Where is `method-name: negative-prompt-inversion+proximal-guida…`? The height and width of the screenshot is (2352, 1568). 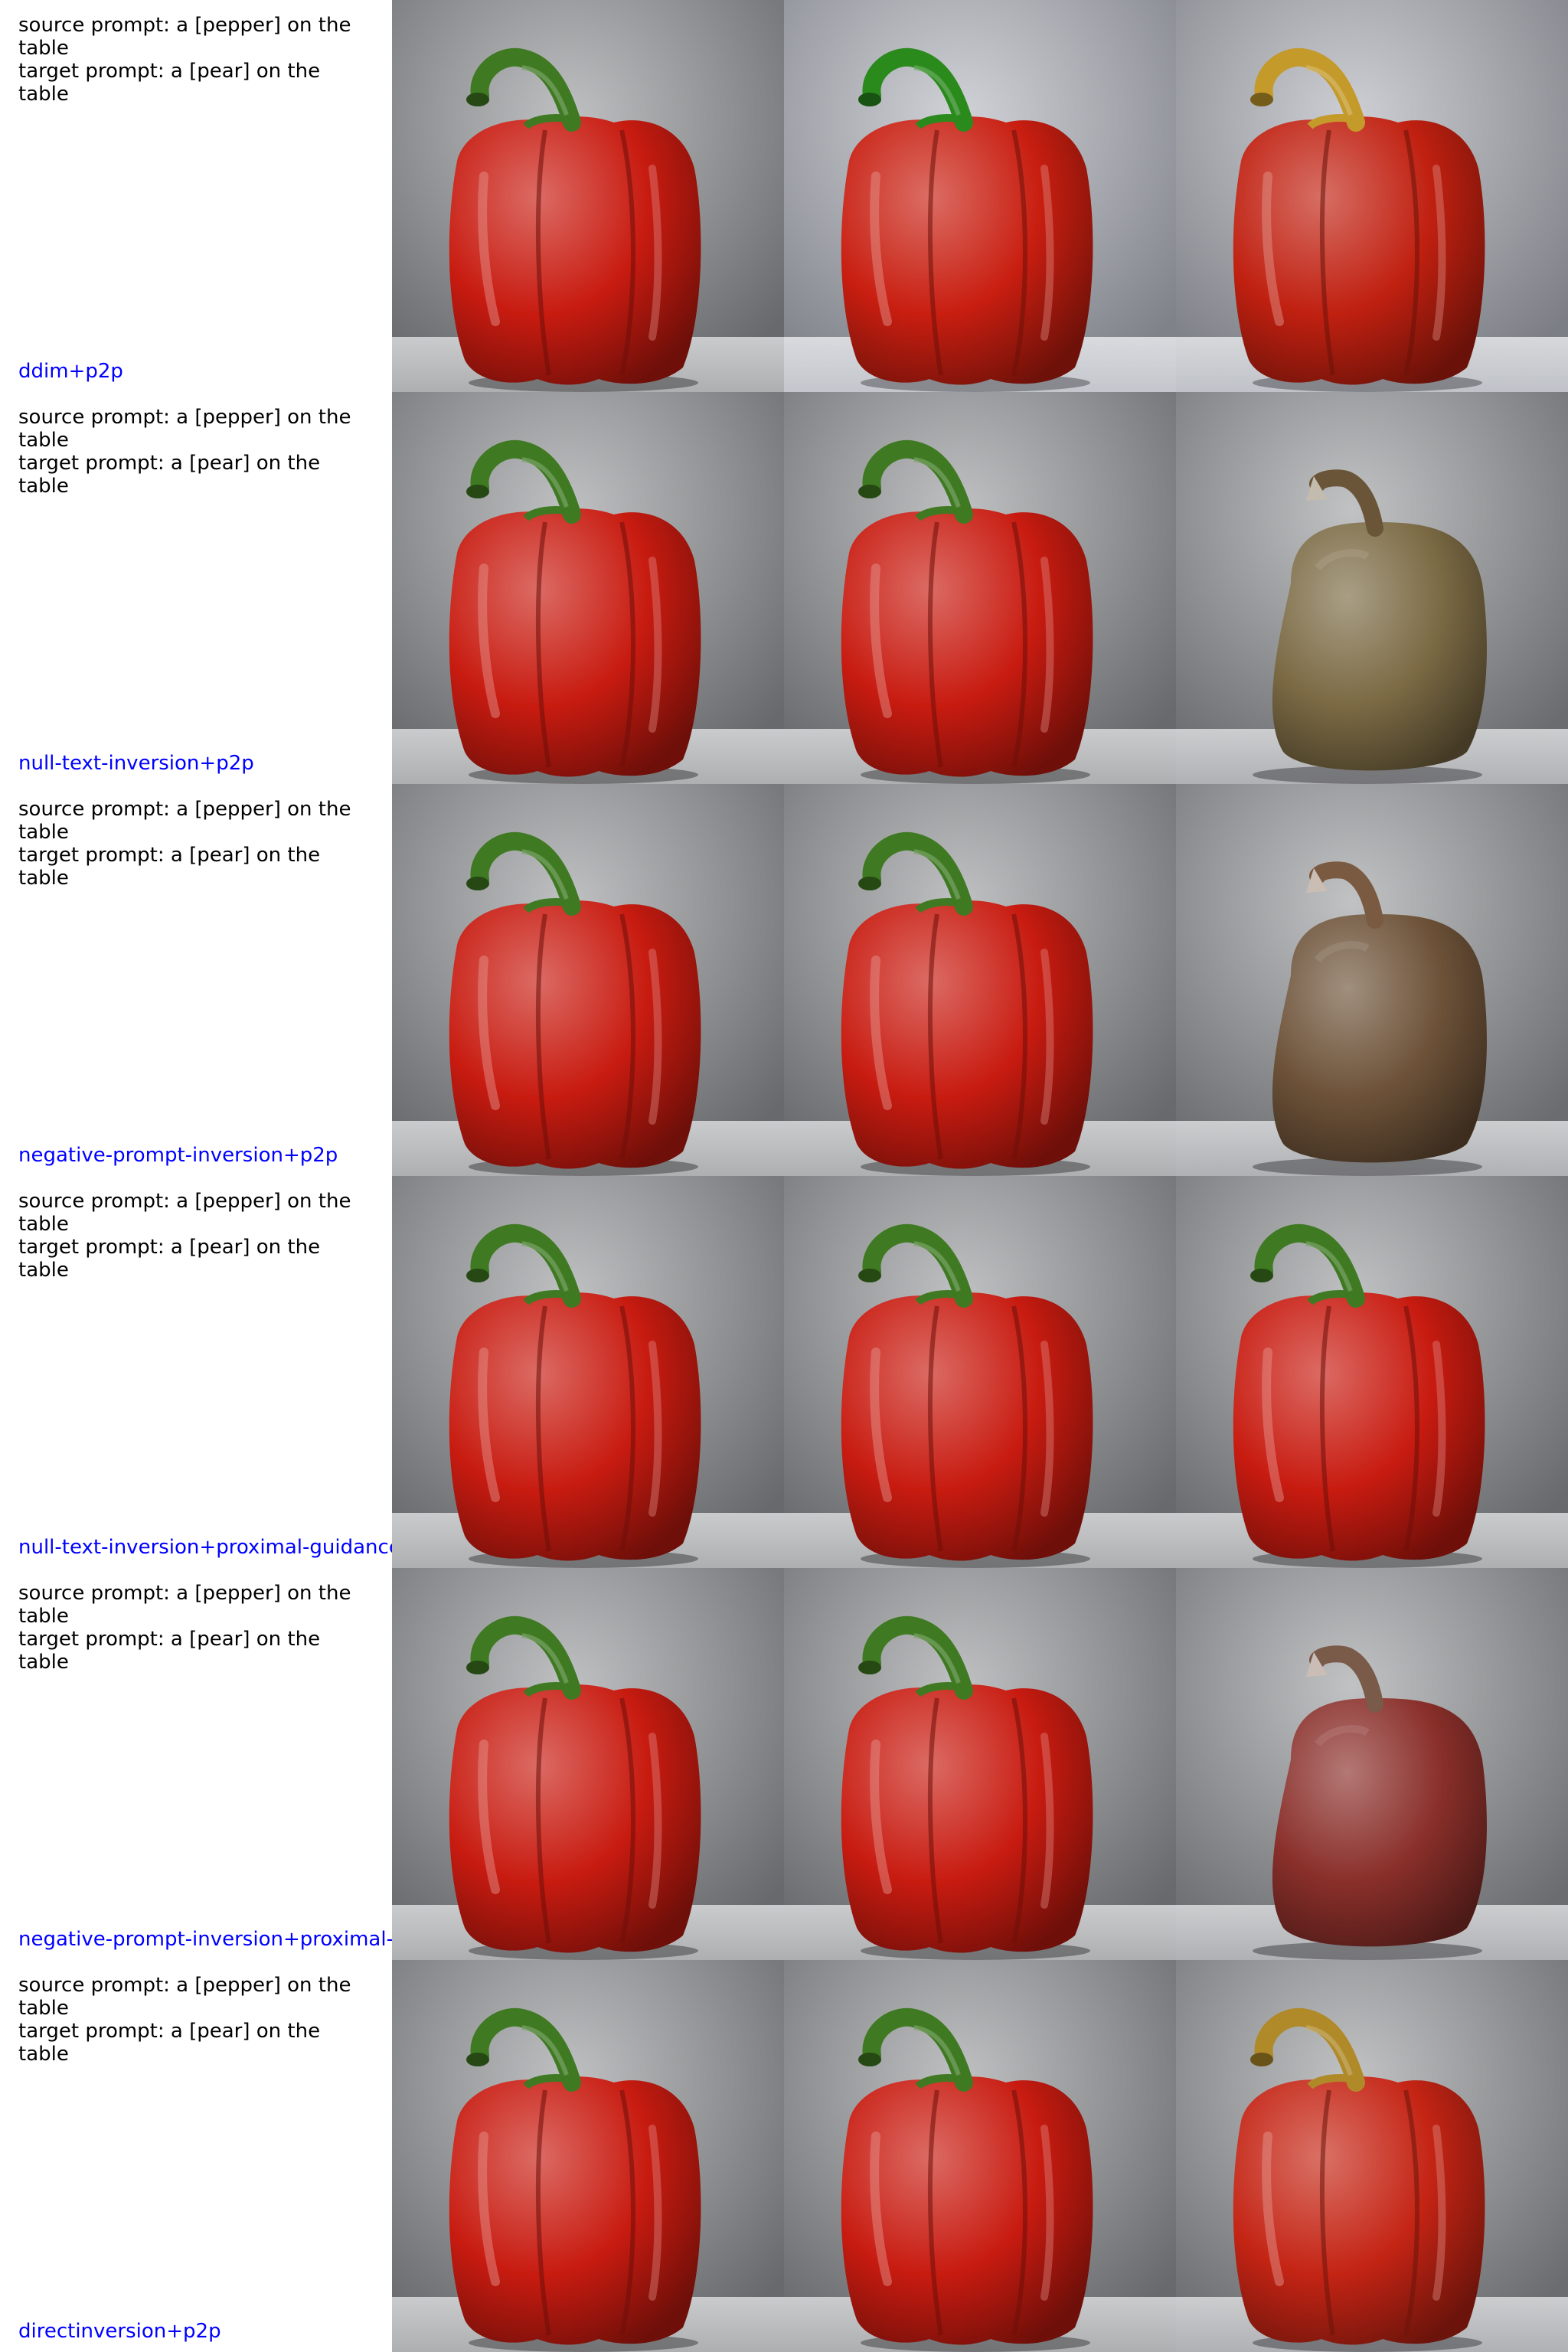 method-name: negative-prompt-inversion+proximal-guida… is located at coordinates (205, 1939).